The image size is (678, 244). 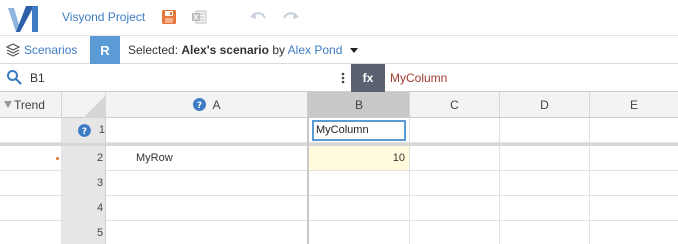 What do you see at coordinates (101, 130) in the screenshot?
I see `row-number: 1` at bounding box center [101, 130].